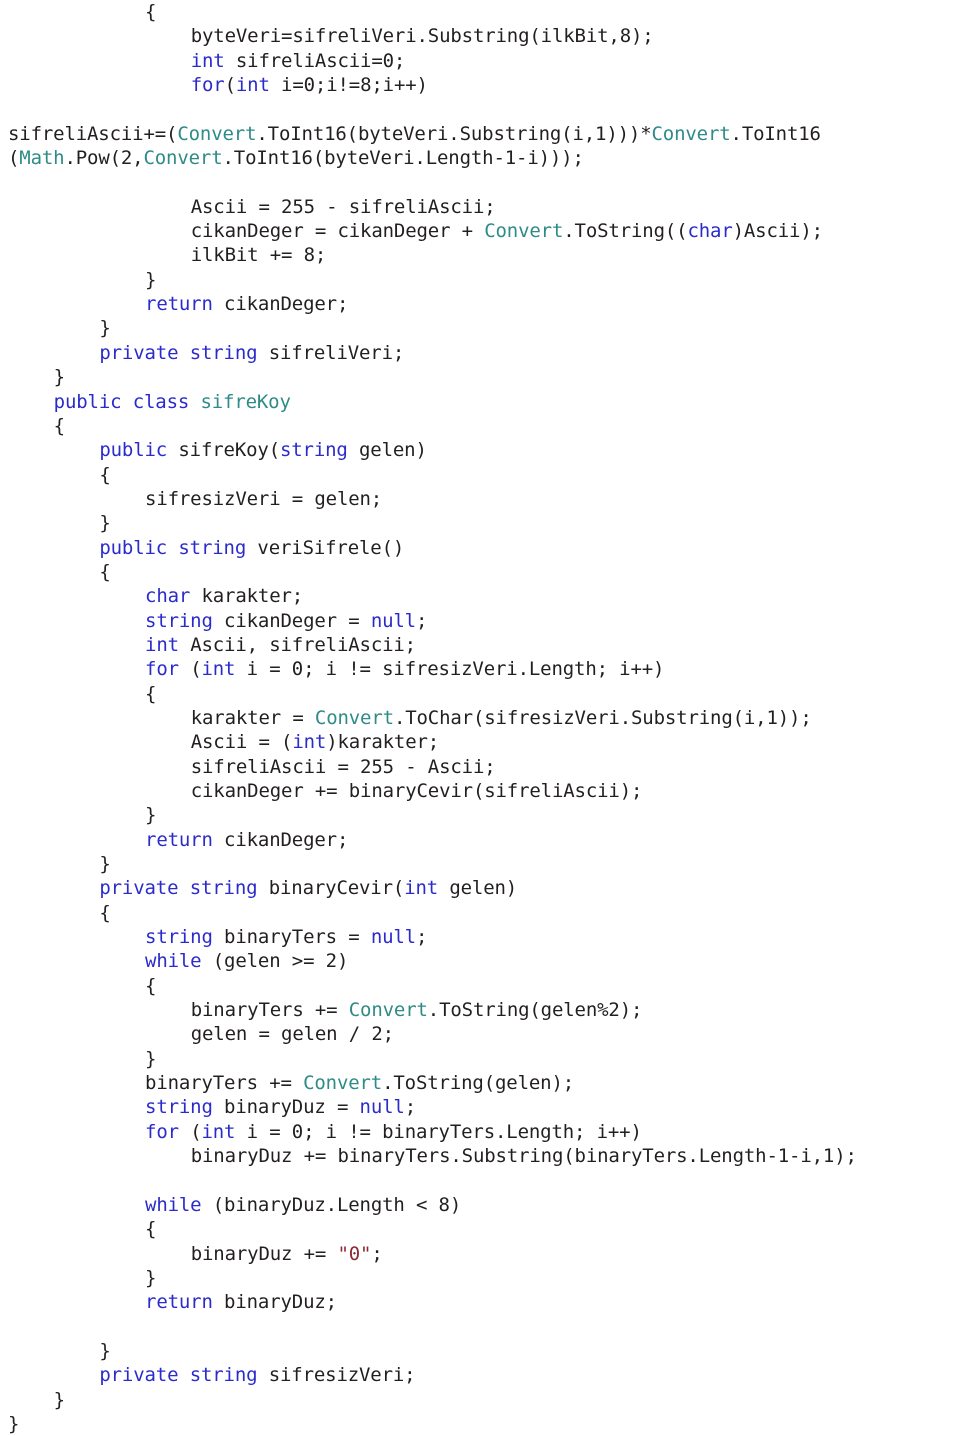 The height and width of the screenshot is (1436, 960). I want to click on code-token-pln: karakter;, so click(247, 596).